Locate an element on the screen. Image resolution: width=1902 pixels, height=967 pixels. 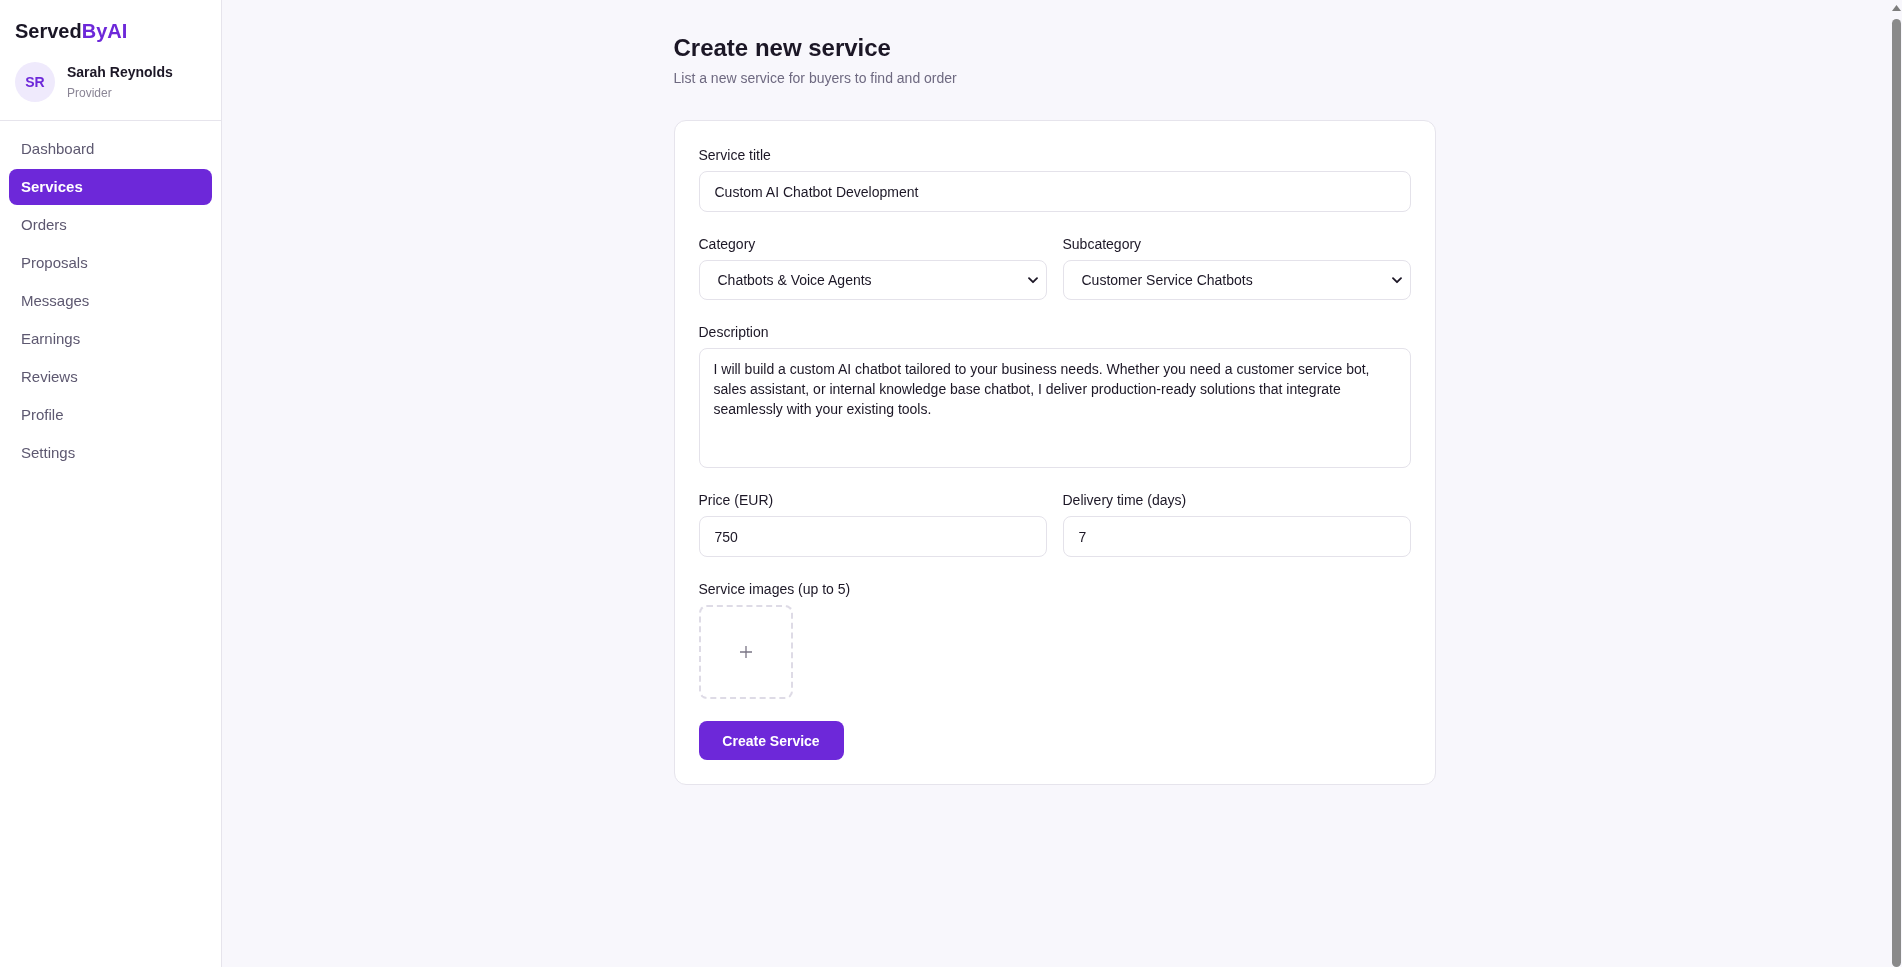
dropdown-select: Customer Service Chatbots is located at coordinates (1236, 280).